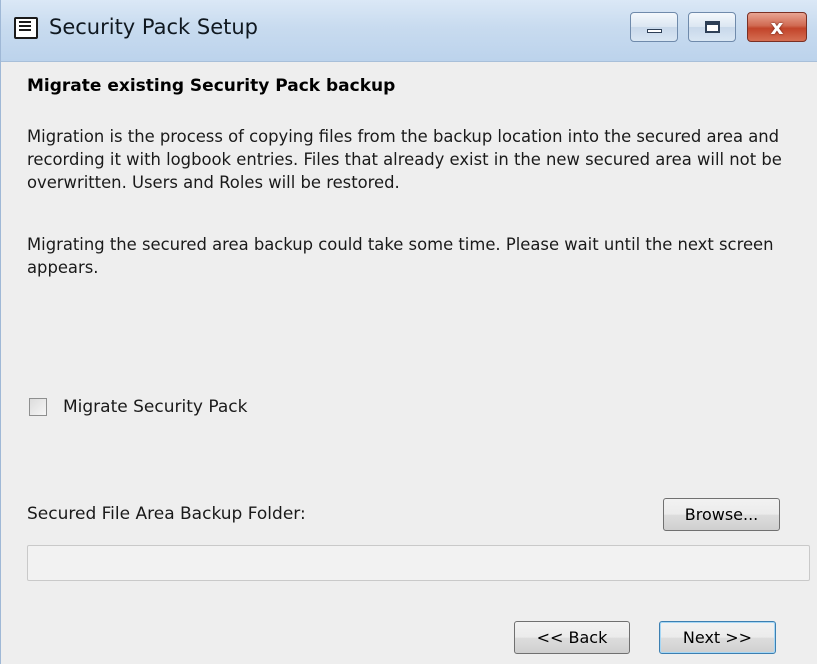 This screenshot has width=817, height=664. I want to click on maximize-icon, so click(712, 27).